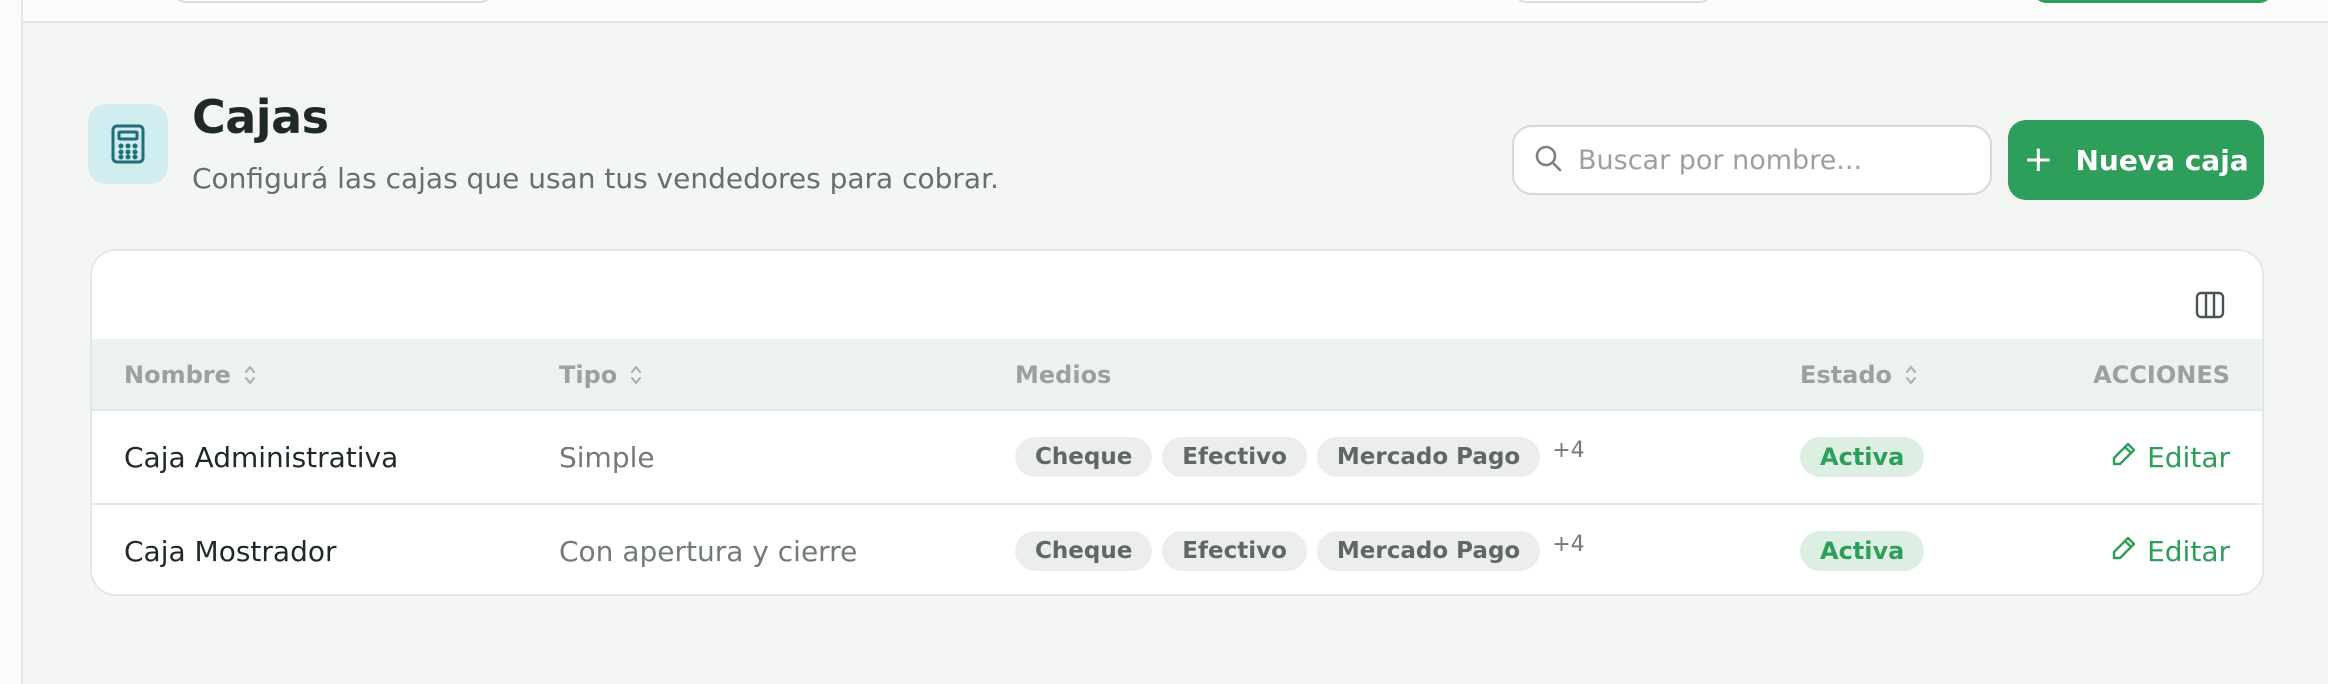  Describe the element at coordinates (261, 457) in the screenshot. I see `row-name: Caja Administrativa` at that location.